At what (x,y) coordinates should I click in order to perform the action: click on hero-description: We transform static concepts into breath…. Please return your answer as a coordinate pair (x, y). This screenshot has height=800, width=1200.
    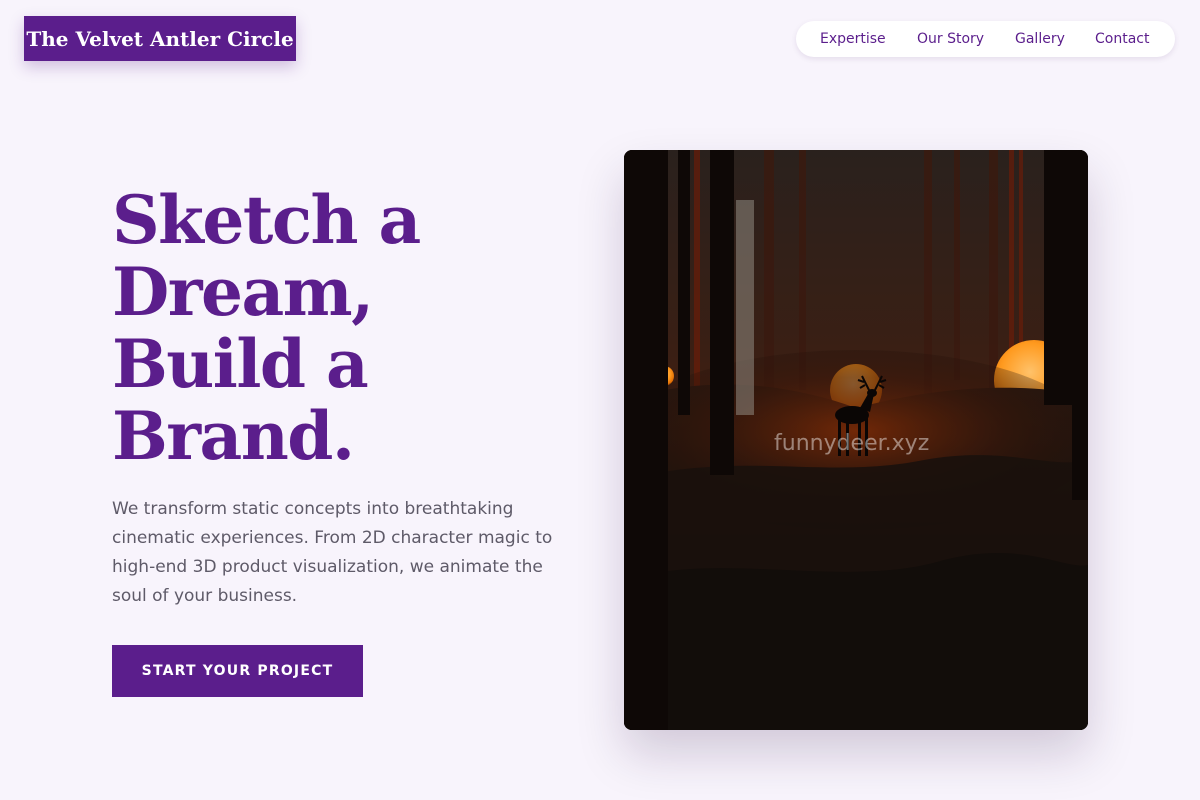
    Looking at the image, I should click on (332, 552).